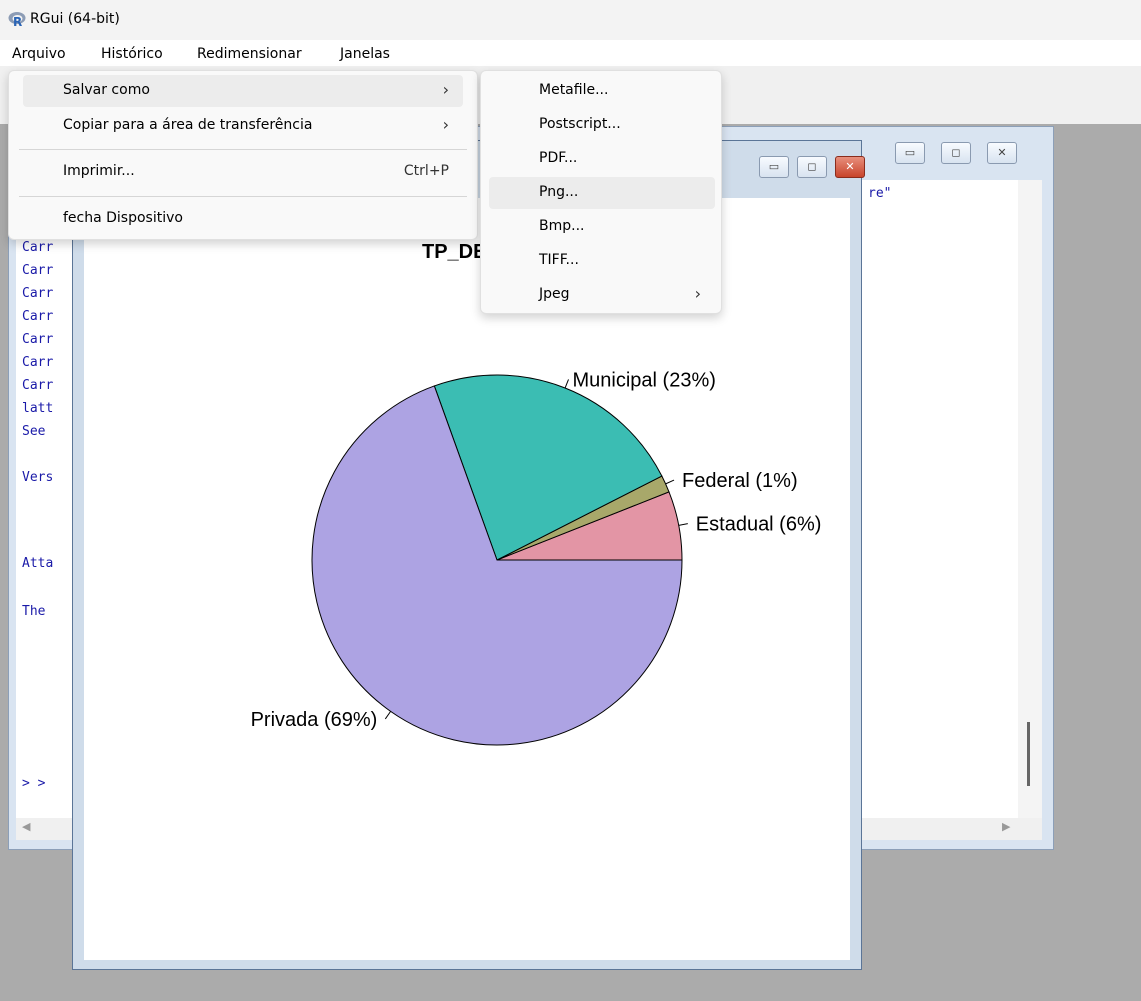 The height and width of the screenshot is (1001, 1141). Describe the element at coordinates (34, 431) in the screenshot. I see `console-line: See` at that location.